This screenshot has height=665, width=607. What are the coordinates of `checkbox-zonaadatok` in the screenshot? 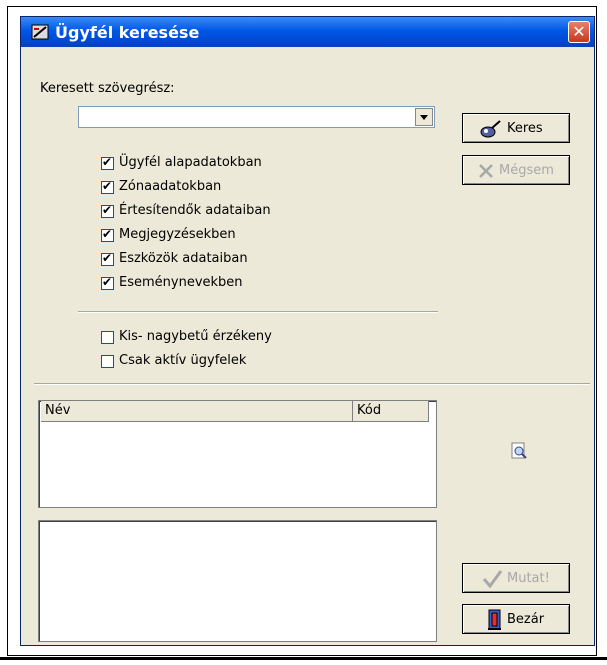 It's located at (107, 186).